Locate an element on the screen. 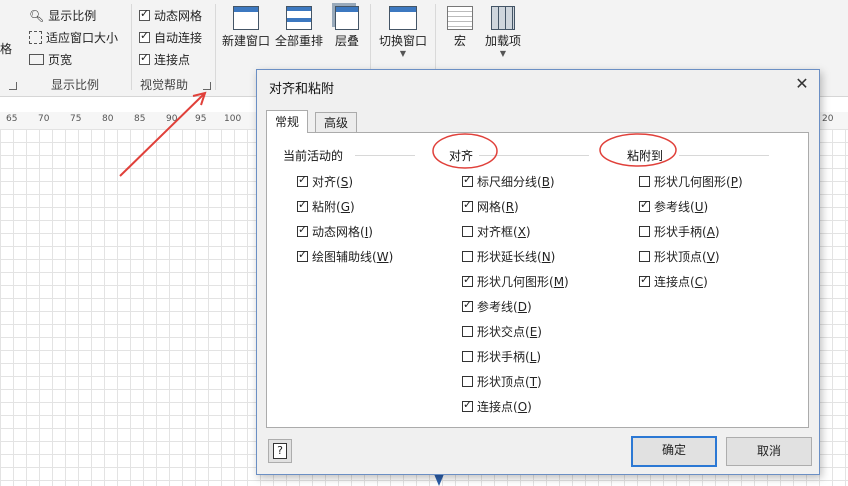 The width and height of the screenshot is (848, 486). option-shape-vertices: 形状顶点(T) is located at coordinates (502, 381).